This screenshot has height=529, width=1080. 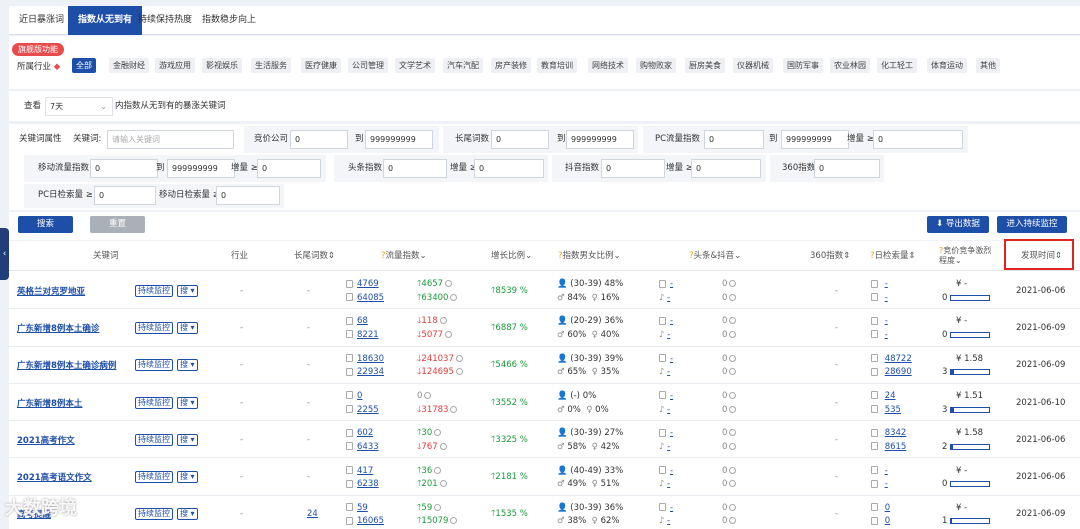 I want to click on period-select: 7天 ⌄, so click(x=79, y=106).